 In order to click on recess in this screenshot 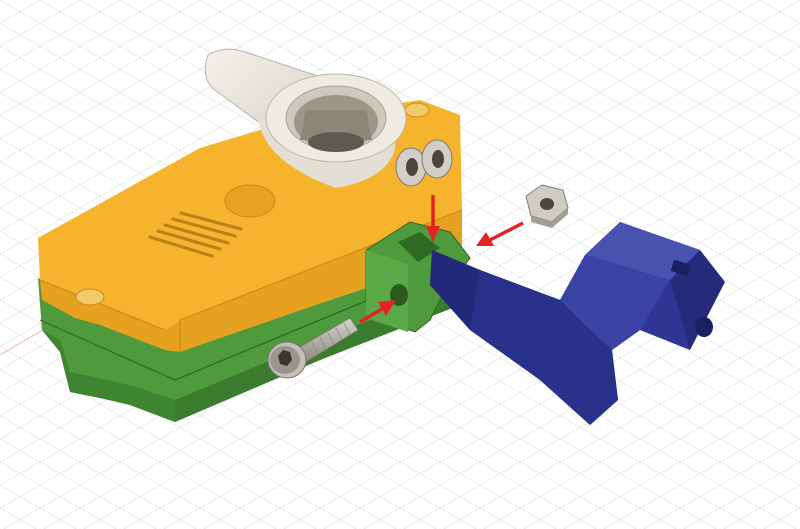, I will do `click(250, 201)`.